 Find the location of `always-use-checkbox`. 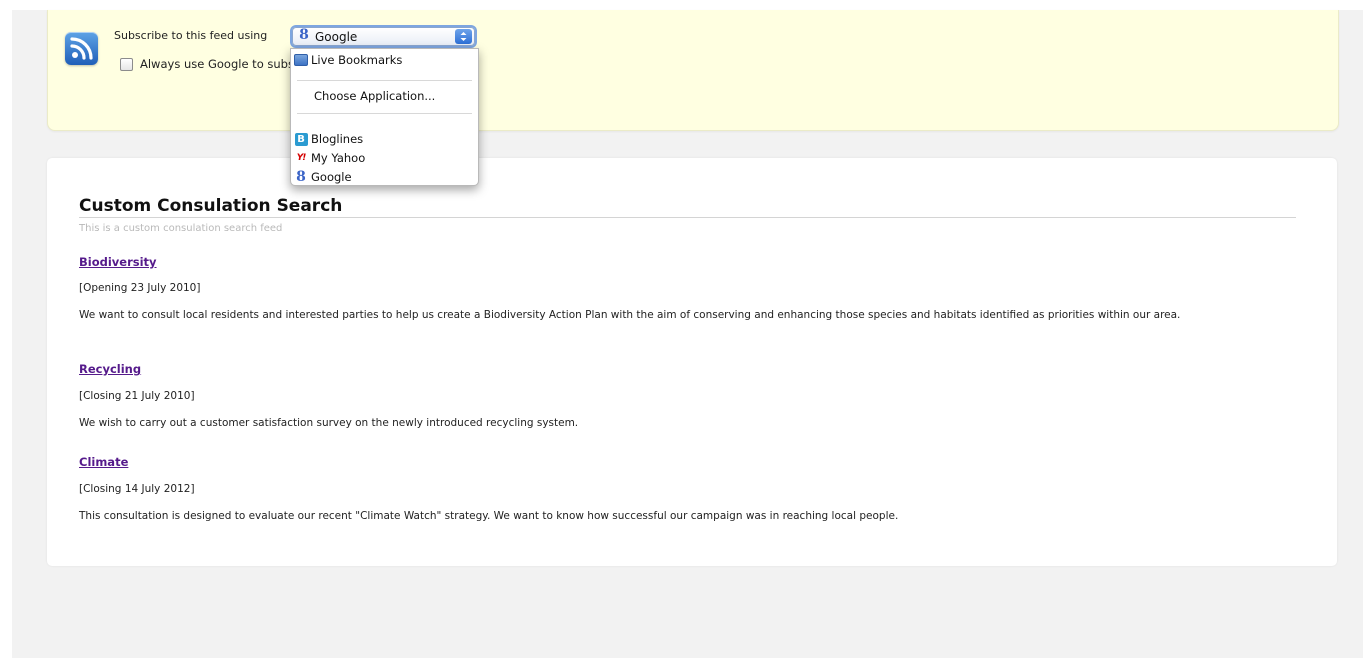

always-use-checkbox is located at coordinates (126, 64).